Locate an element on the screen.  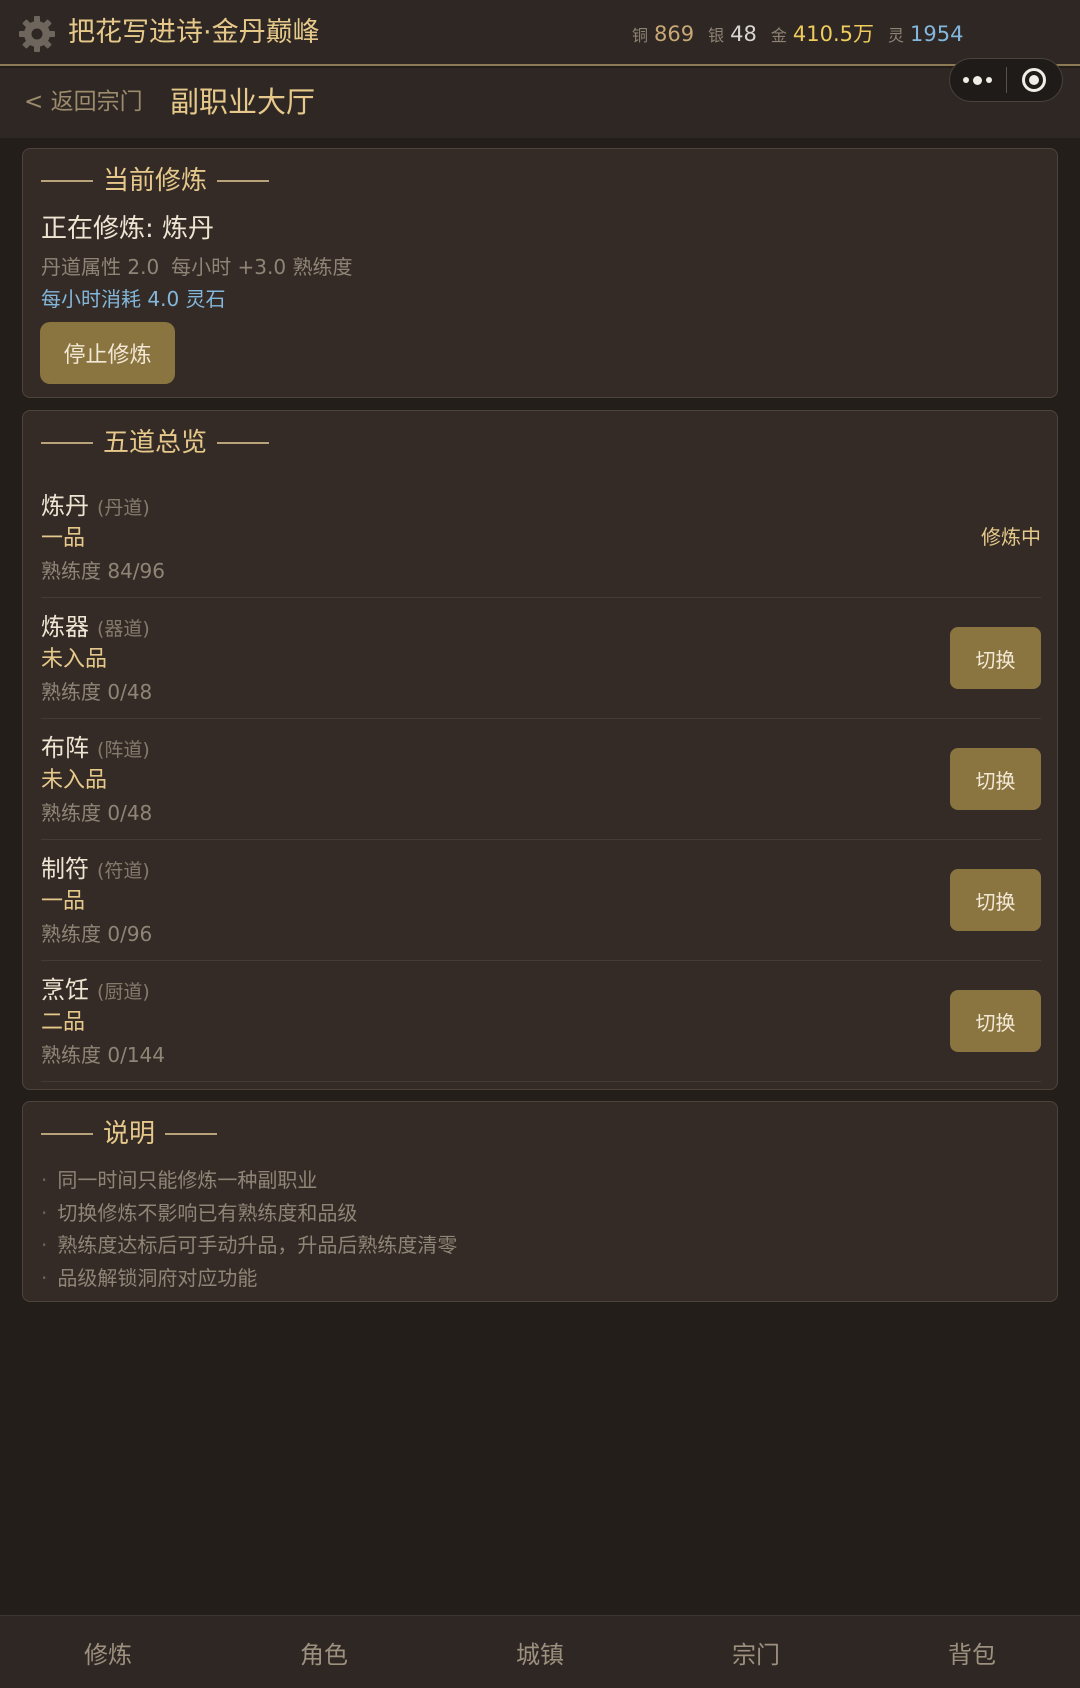
current-rate: 每小时 +3.0 熟练度 is located at coordinates (262, 267).